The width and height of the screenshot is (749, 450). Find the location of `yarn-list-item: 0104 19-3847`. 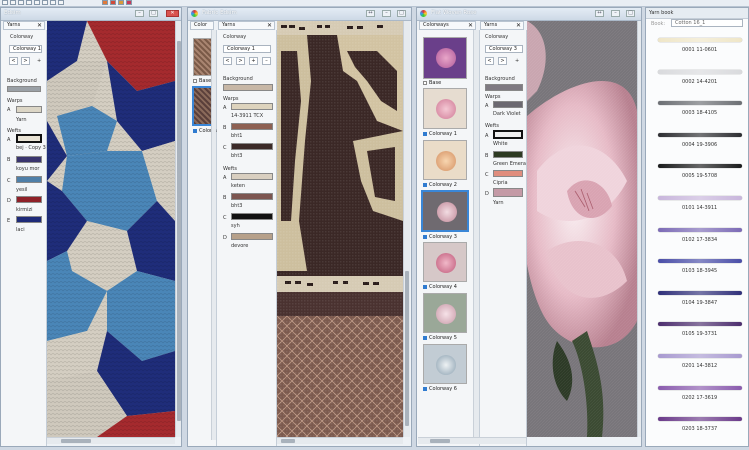

yarn-list-item: 0104 19-3847 is located at coordinates (701, 301).